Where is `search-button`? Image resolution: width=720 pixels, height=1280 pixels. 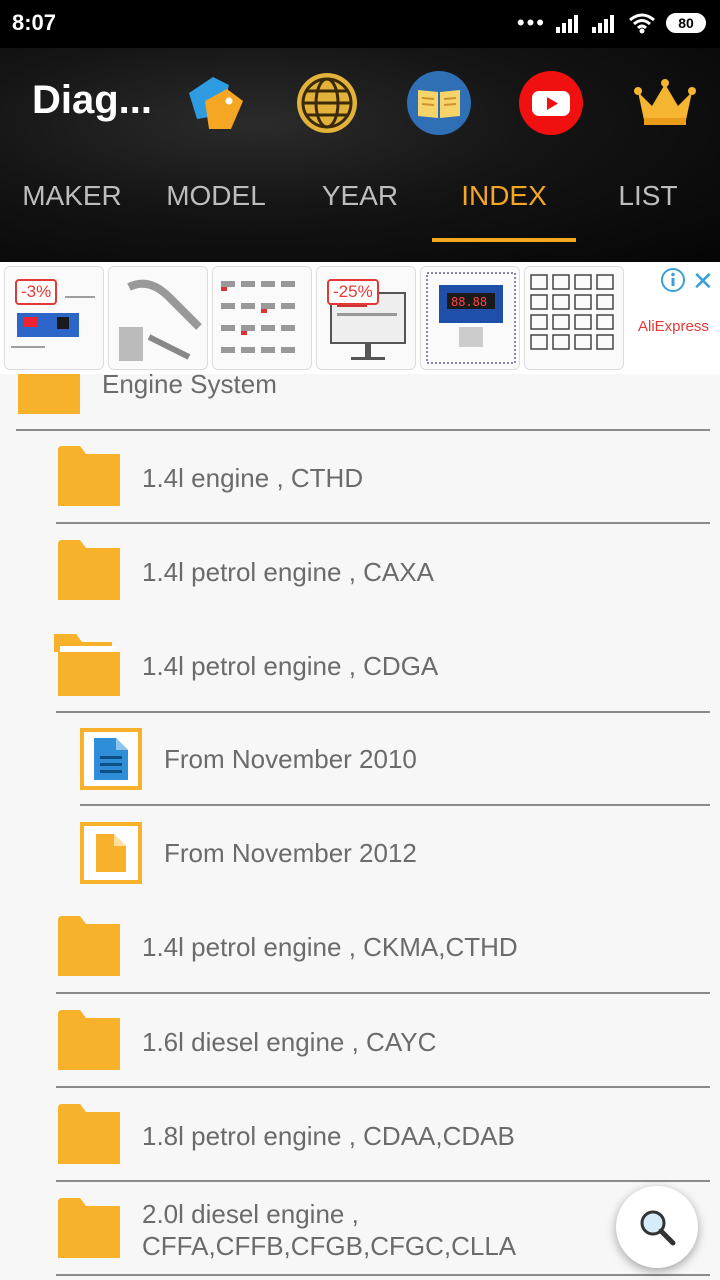
search-button is located at coordinates (657, 1227).